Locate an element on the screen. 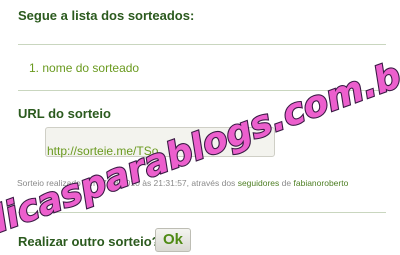 This screenshot has width=400, height=255. url-title: URL do sorteio is located at coordinates (64, 113).